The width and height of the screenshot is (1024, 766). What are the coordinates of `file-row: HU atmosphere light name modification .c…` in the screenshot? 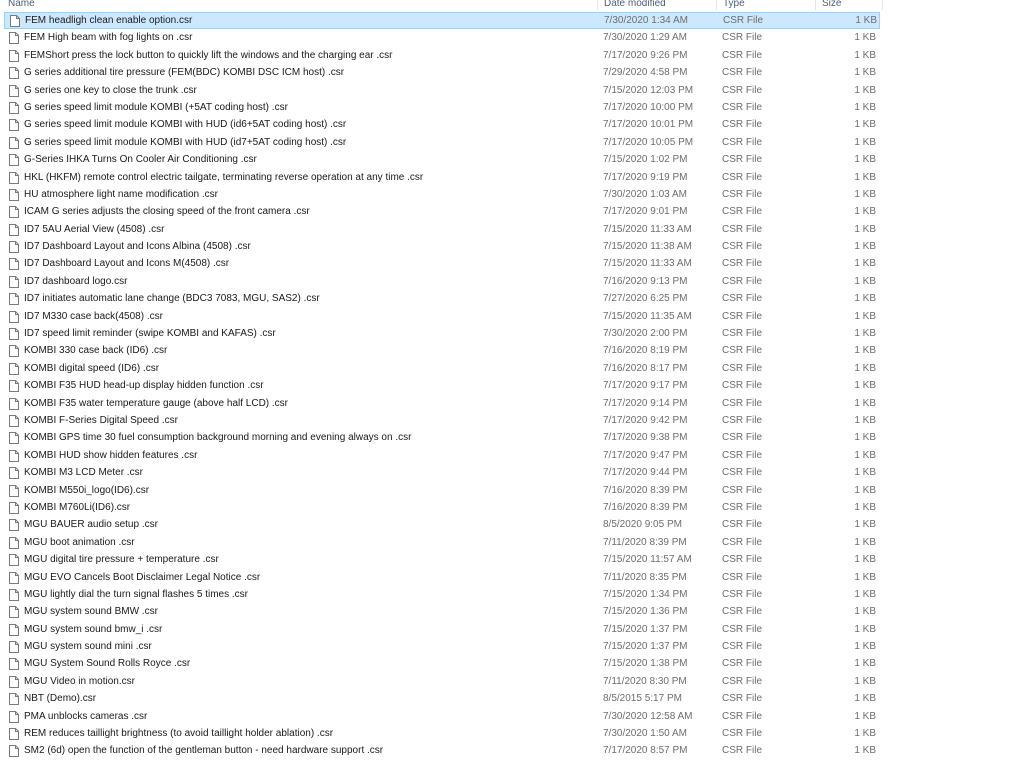 It's located at (442, 194).